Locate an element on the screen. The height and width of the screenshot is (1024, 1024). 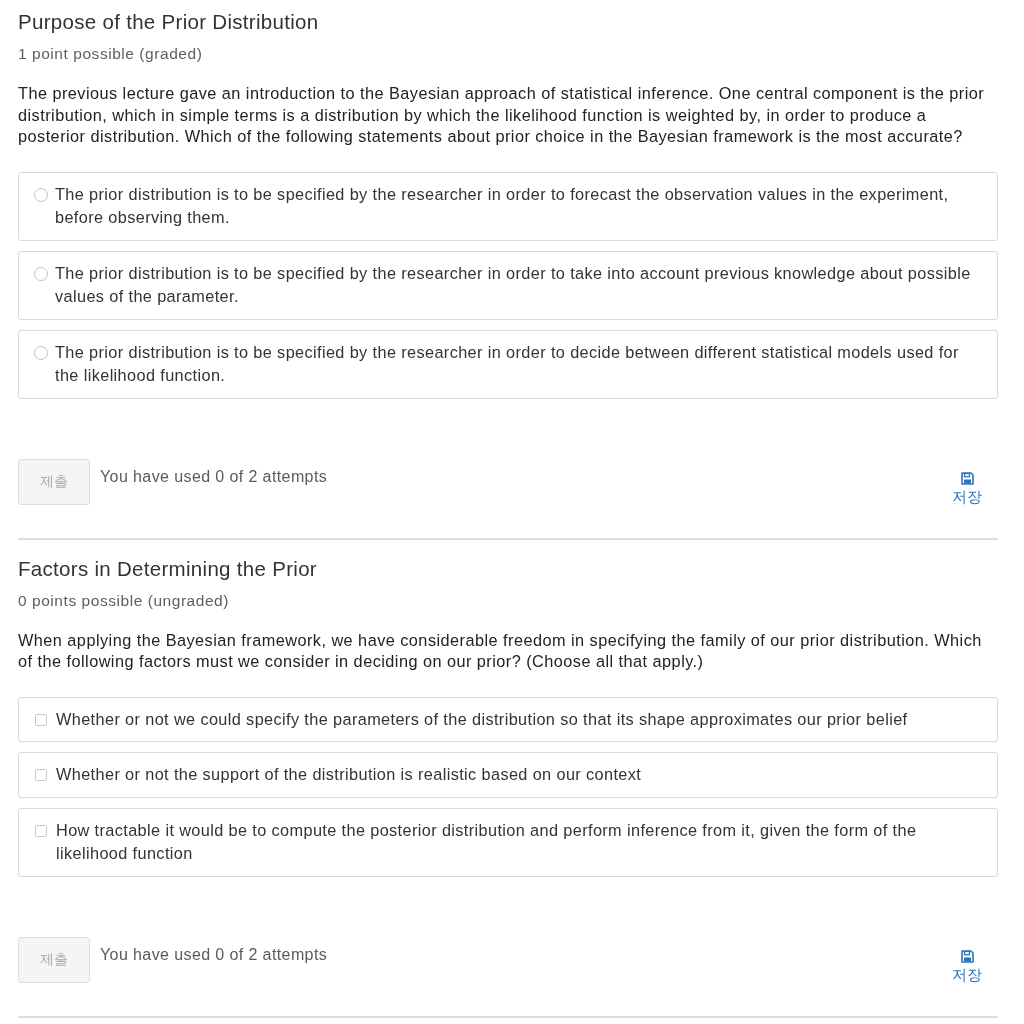
answer-option: The prior distribution is to be specified by the researcher in order to decide between different statistical models used for the likelihood function. is located at coordinates (508, 364).